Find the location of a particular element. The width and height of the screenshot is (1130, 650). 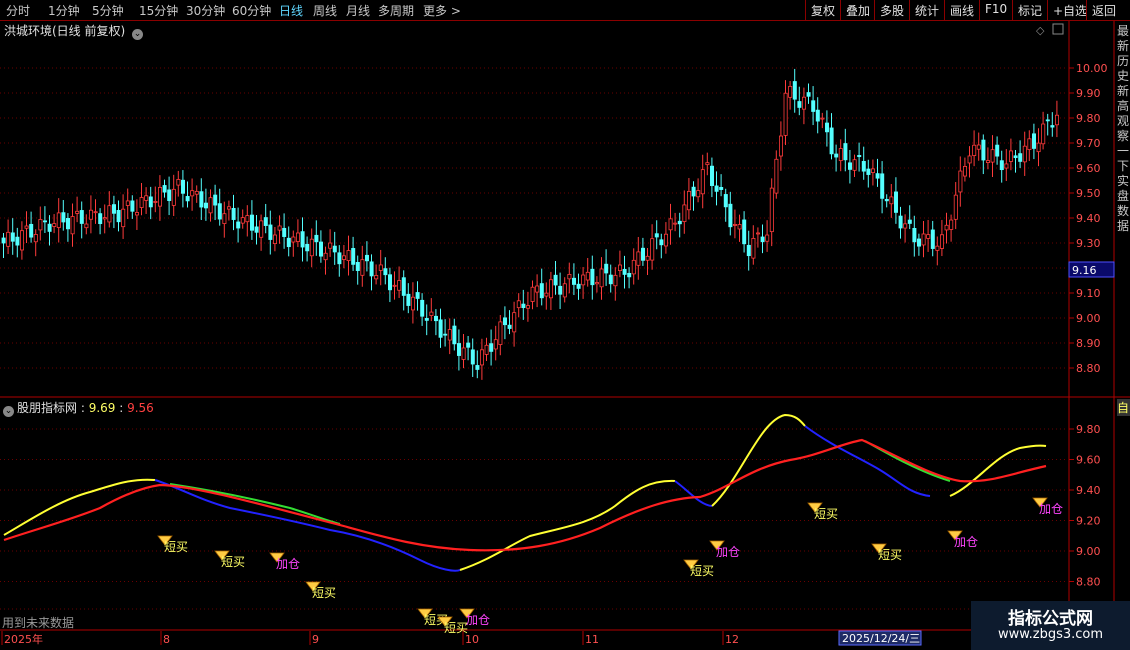

indicator-tick-label: 8.80 is located at coordinates (1088, 582).